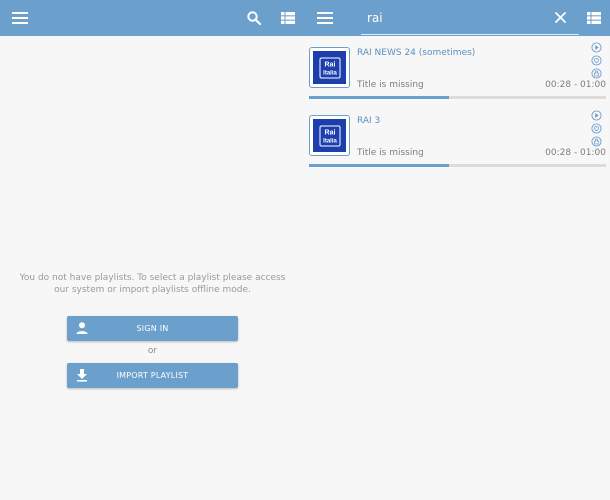 Image resolution: width=610 pixels, height=500 pixels. Describe the element at coordinates (452, 18) in the screenshot. I see `search-input` at that location.